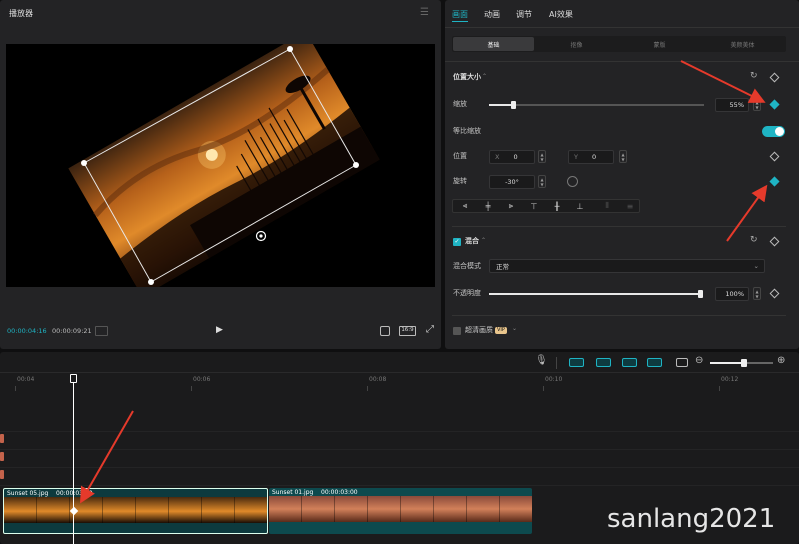  What do you see at coordinates (723, 81) in the screenshot?
I see `arrow-to-scale-keyframe` at bounding box center [723, 81].